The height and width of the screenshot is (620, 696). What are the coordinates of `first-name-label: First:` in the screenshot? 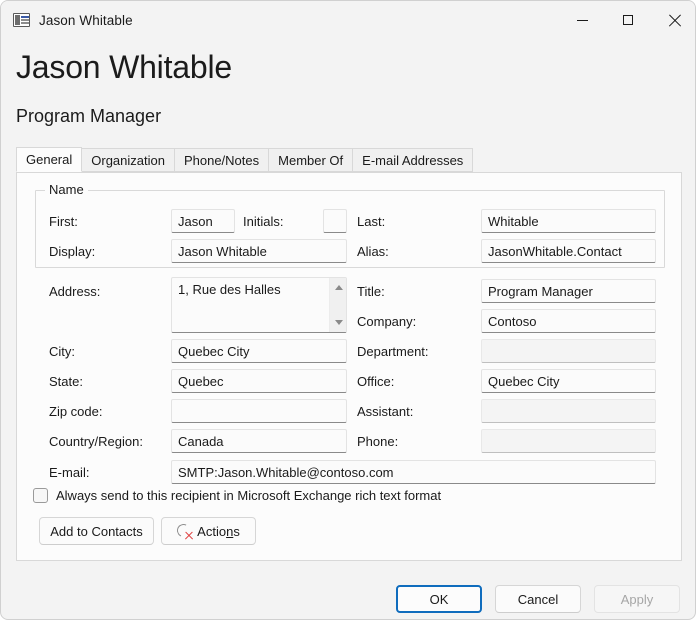 It's located at (63, 221).